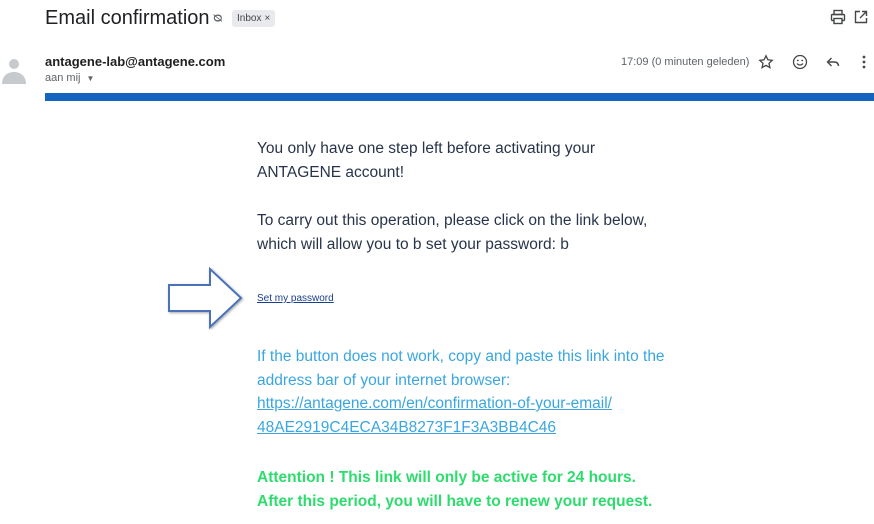  I want to click on recipient-details-toggle: aan mij ▼, so click(69, 78).